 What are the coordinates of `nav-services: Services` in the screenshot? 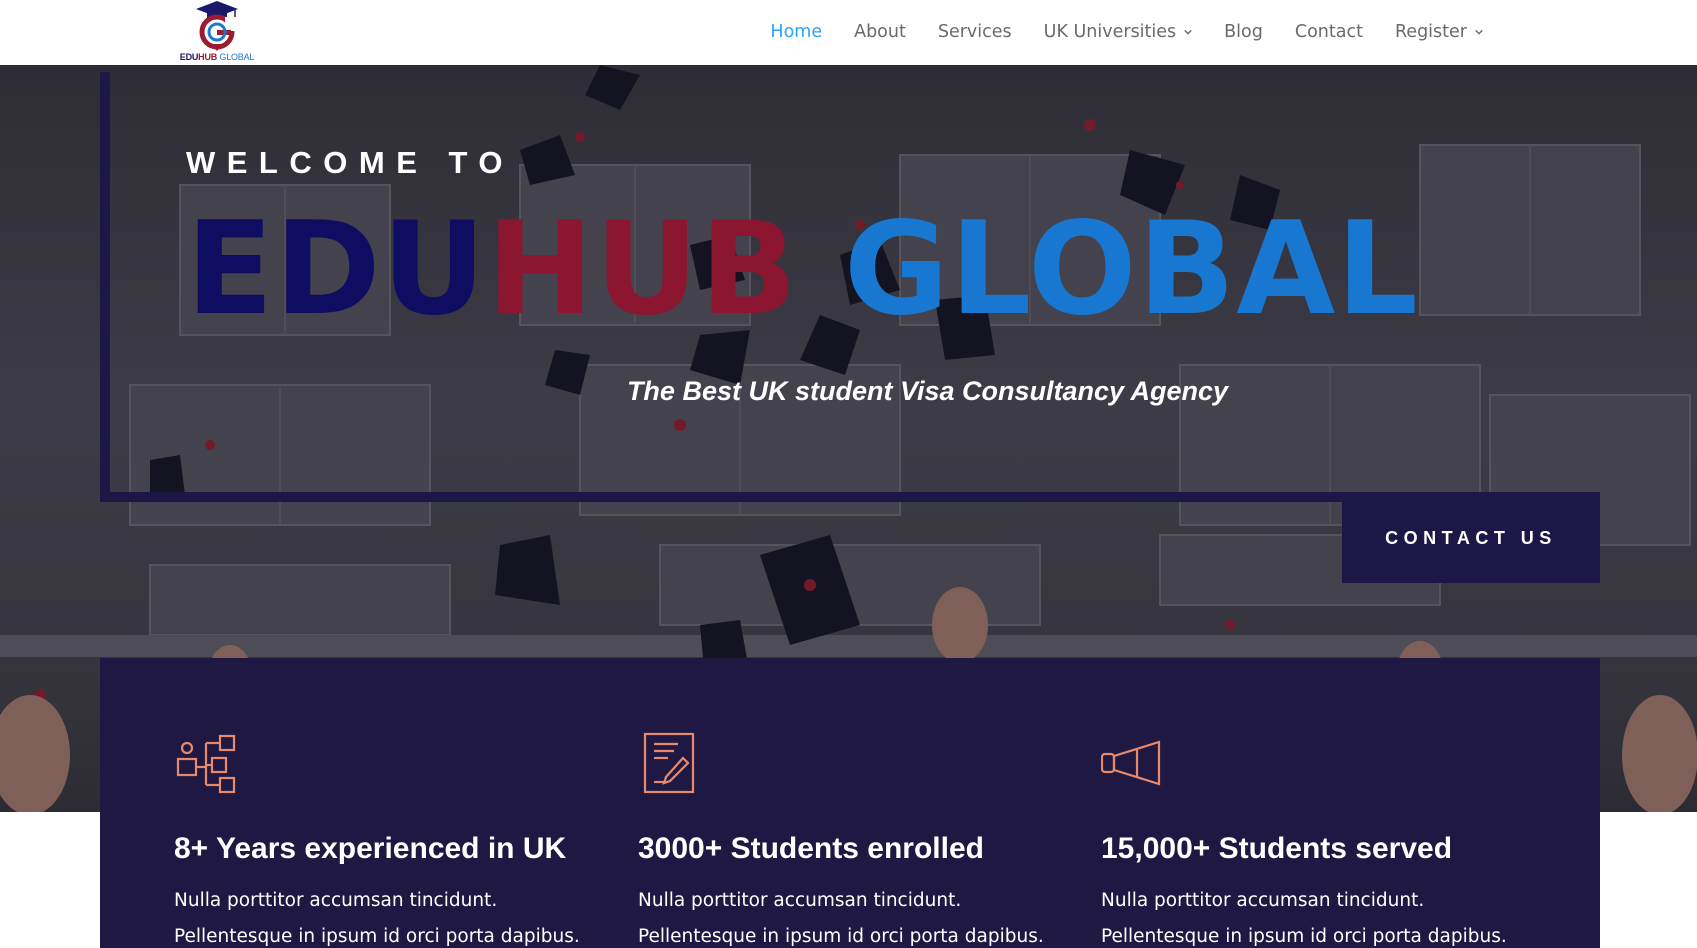 It's located at (975, 32).